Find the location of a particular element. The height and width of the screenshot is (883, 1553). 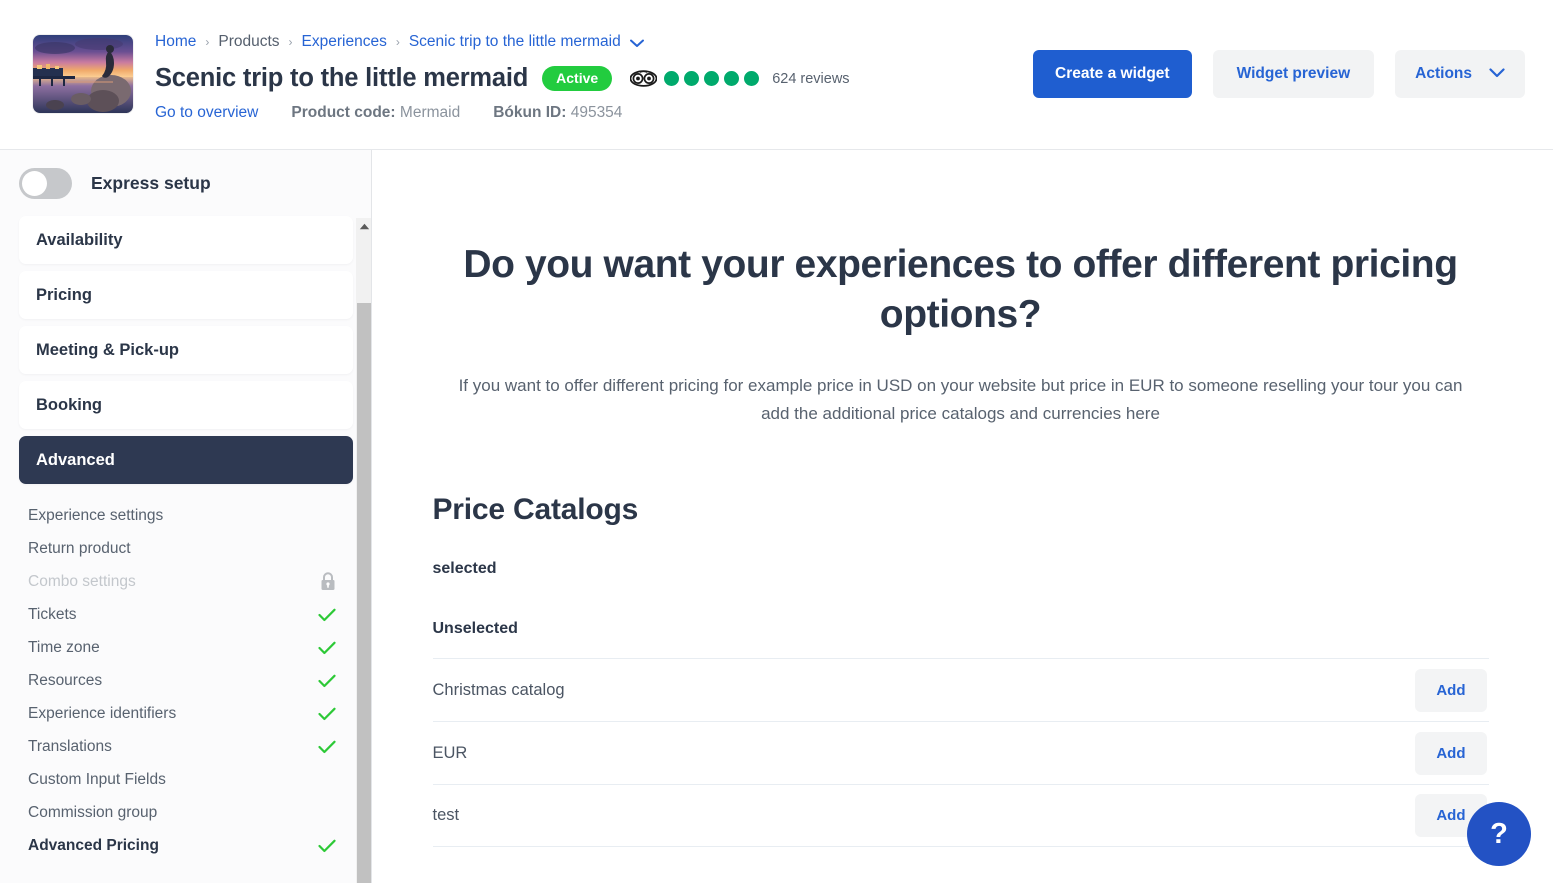

bokun-id: Bókun ID: 495354 is located at coordinates (557, 113).